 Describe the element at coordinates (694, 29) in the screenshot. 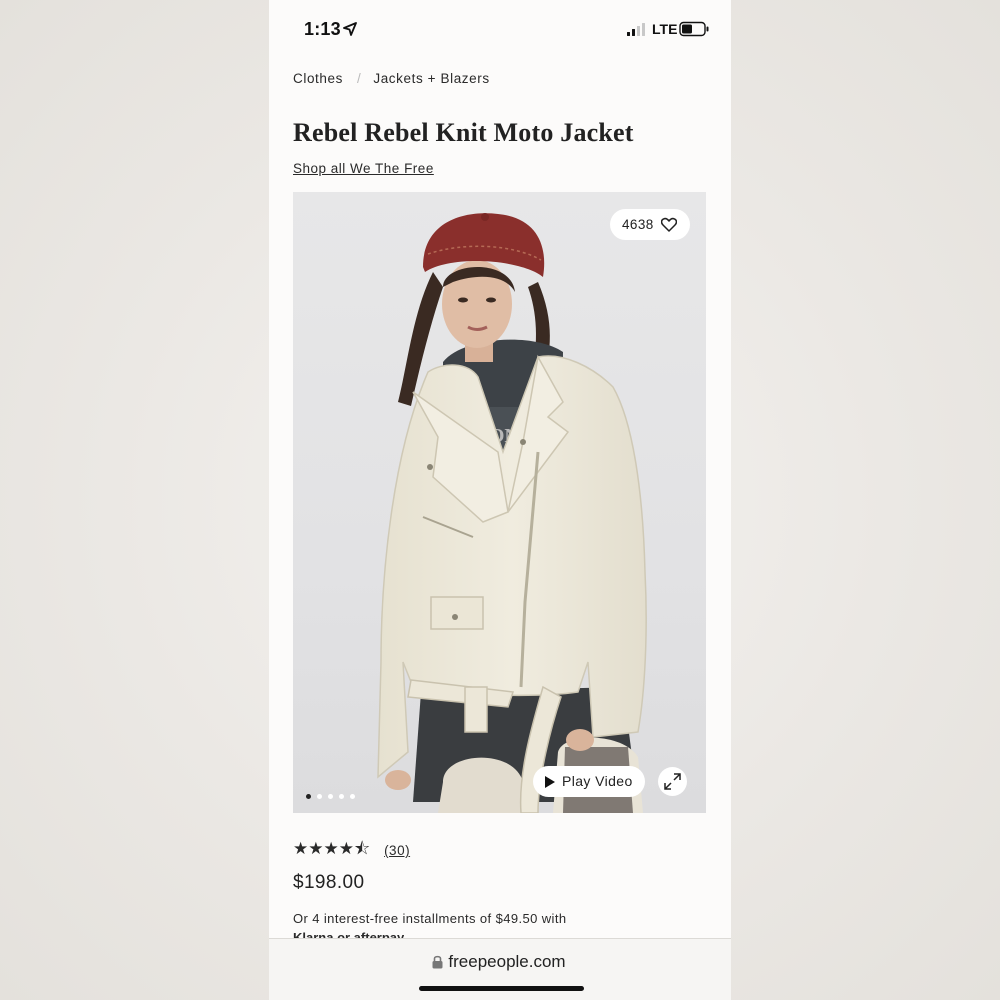

I see `battery-icon` at that location.